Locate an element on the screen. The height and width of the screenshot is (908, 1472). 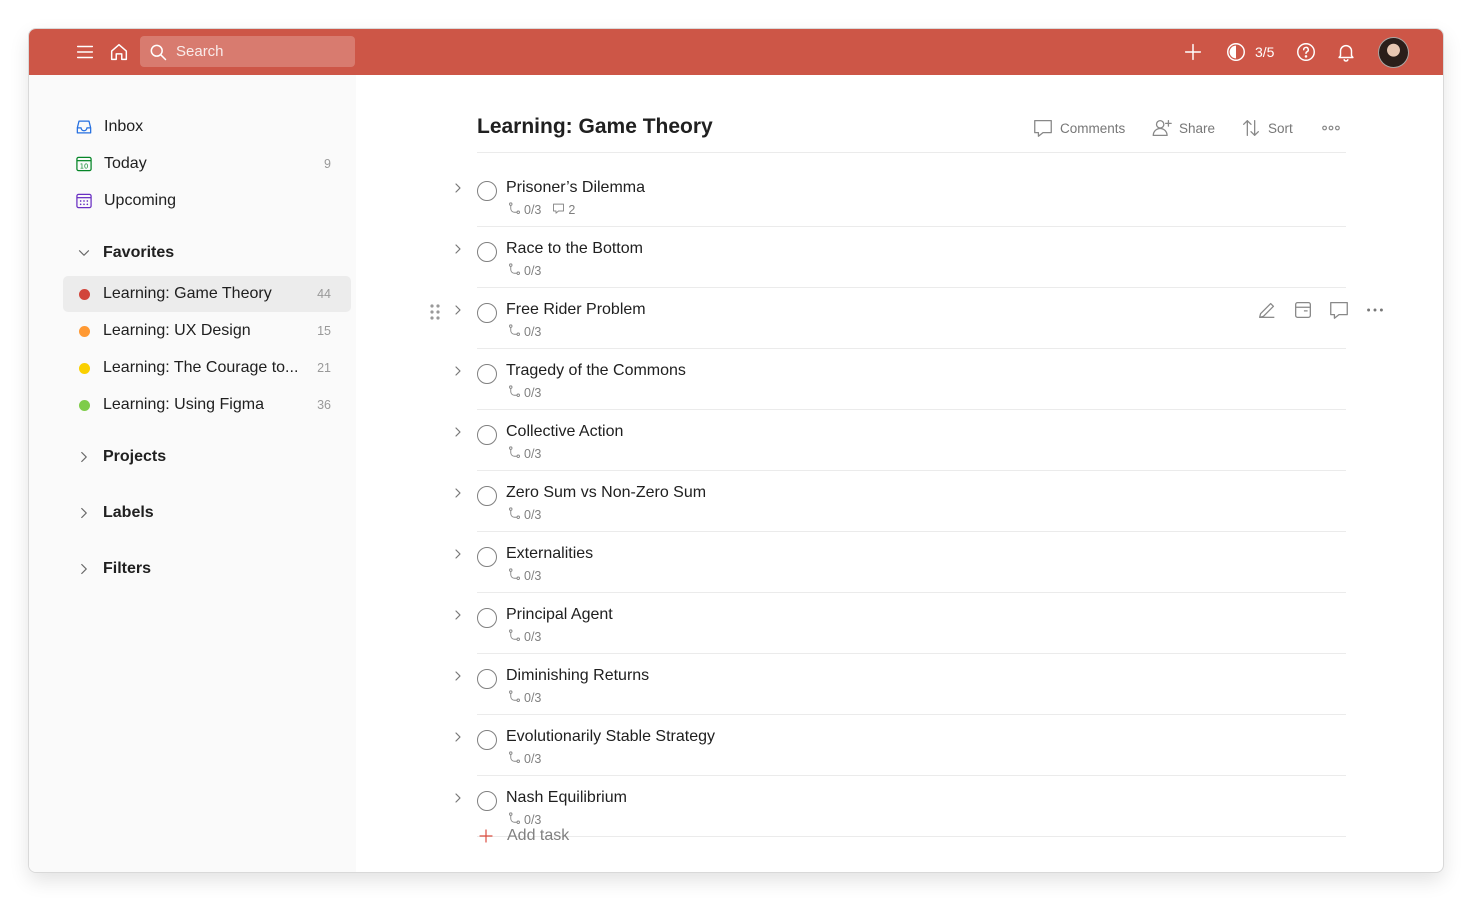
task-name: Externalities is located at coordinates (549, 554).